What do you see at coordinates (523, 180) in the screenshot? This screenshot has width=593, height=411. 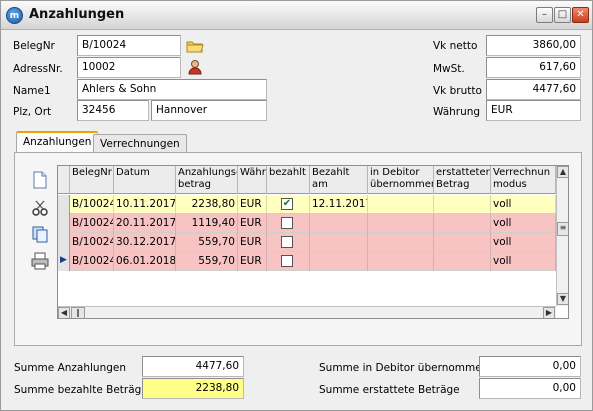 I see `column-header: Verrechnun modus` at bounding box center [523, 180].